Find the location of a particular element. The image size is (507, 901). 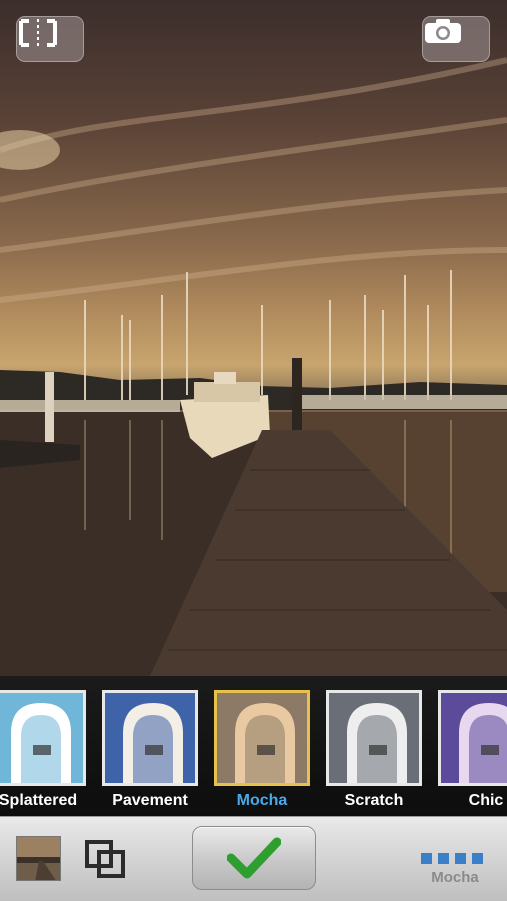

photo-thumbnail-button is located at coordinates (38, 858).